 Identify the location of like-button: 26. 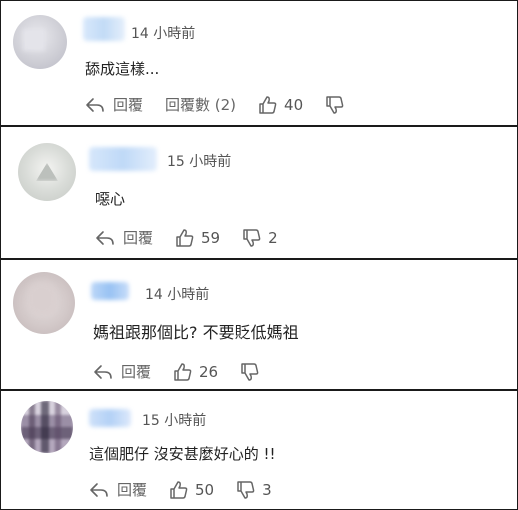
(195, 372).